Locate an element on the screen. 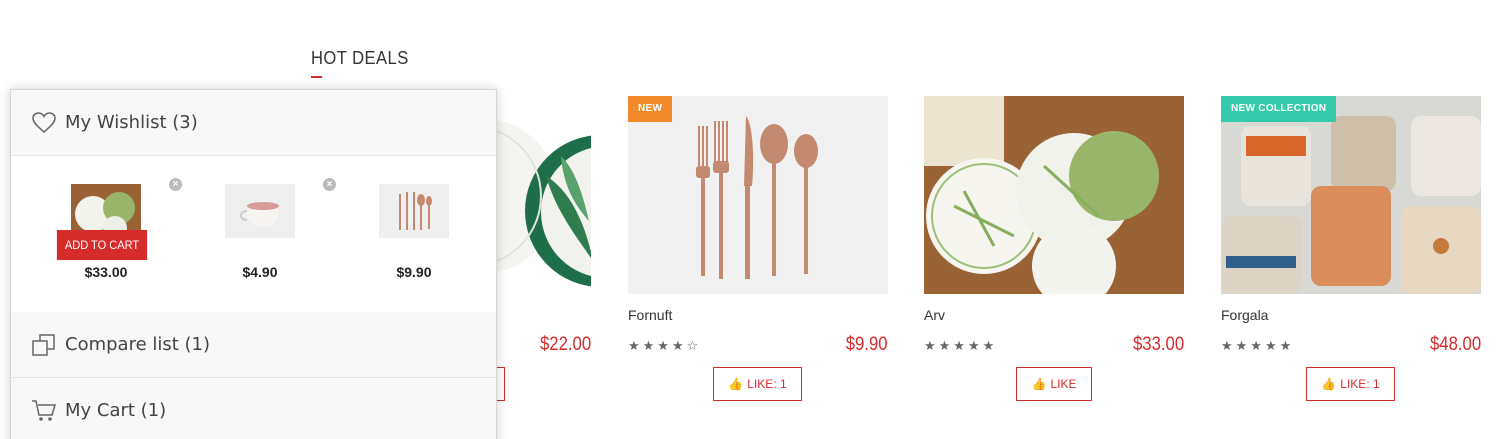 Image resolution: width=1512 pixels, height=439 pixels. compare-label: Compare list (1) is located at coordinates (138, 344).